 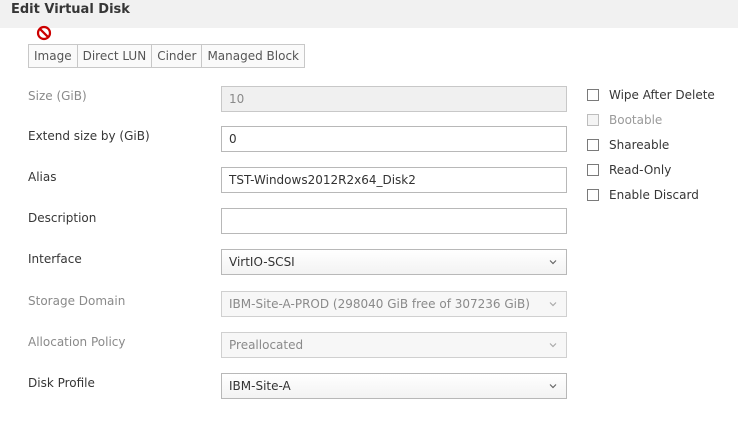 What do you see at coordinates (77, 301) in the screenshot?
I see `storage-domain-label: Storage Domain` at bounding box center [77, 301].